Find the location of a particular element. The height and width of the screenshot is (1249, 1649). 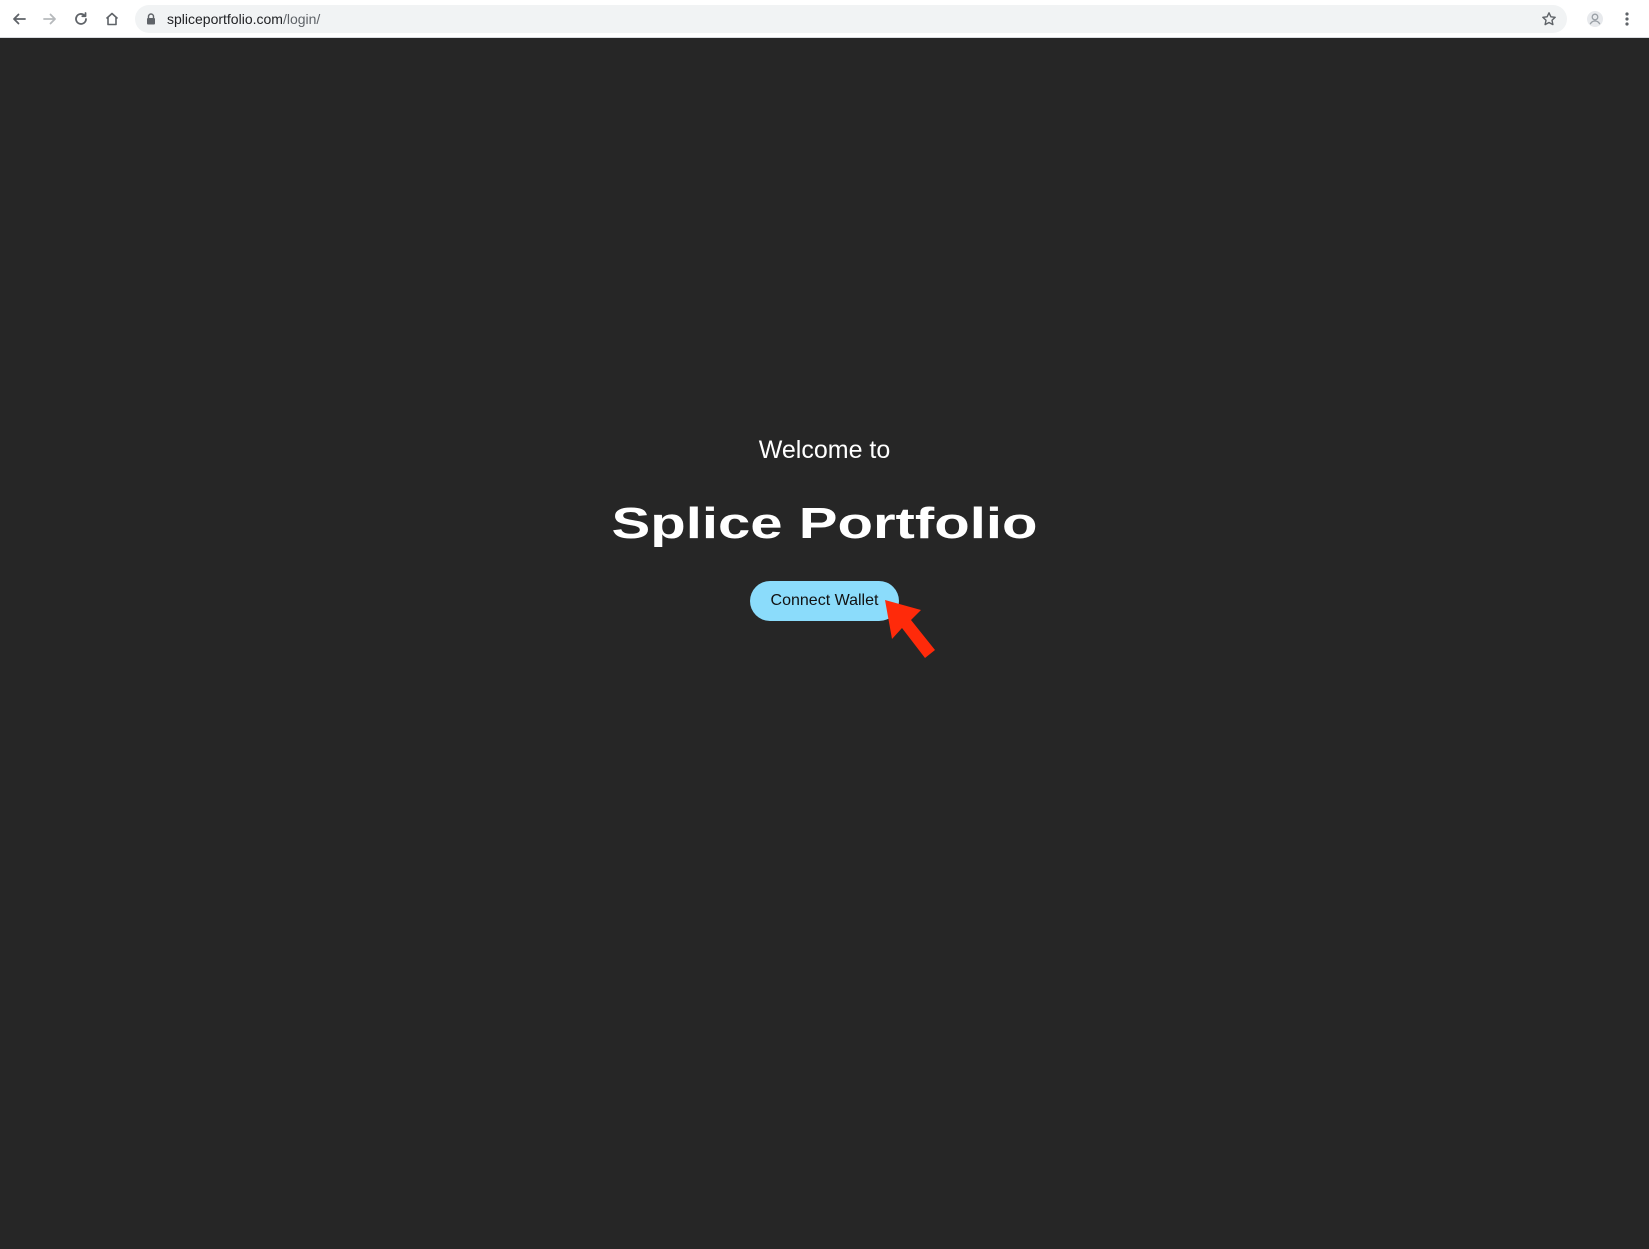

kebab-menu-icon is located at coordinates (1627, 19).